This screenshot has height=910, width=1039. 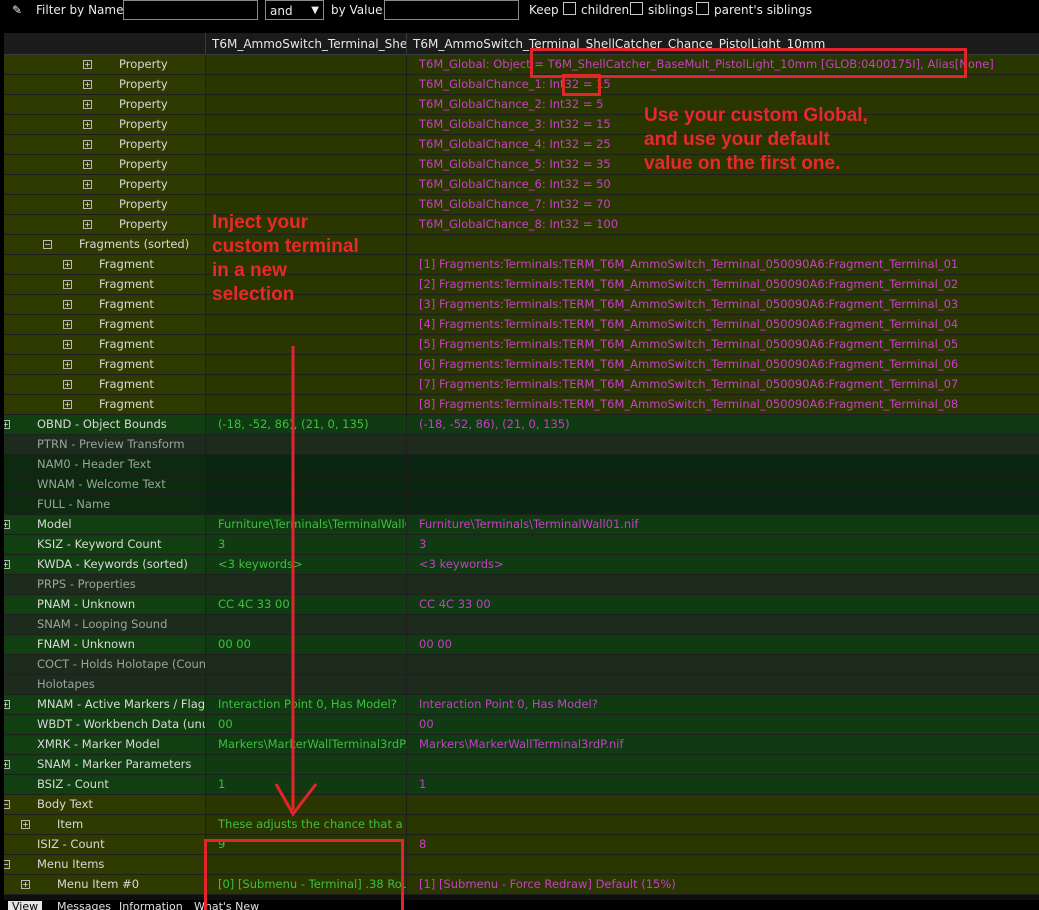 What do you see at coordinates (702, 8) in the screenshot?
I see `keep-parents-siblings-checkbox` at bounding box center [702, 8].